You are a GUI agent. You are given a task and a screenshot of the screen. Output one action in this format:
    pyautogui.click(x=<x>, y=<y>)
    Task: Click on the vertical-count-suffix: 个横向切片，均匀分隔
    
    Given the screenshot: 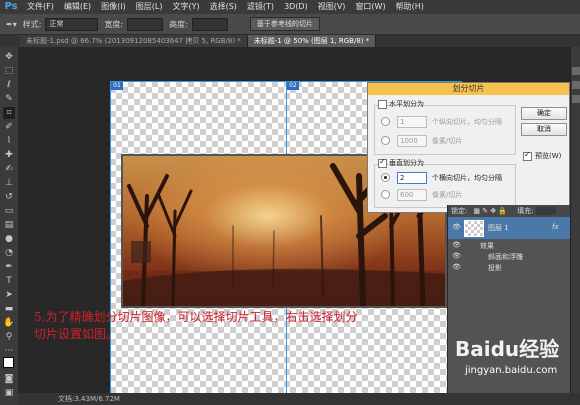 What is the action you would take?
    pyautogui.click(x=467, y=178)
    